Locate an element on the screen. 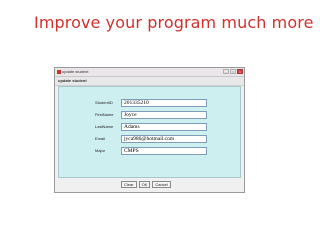 The image size is (320, 240). slide-title: Improve your program much more is located at coordinates (174, 22).